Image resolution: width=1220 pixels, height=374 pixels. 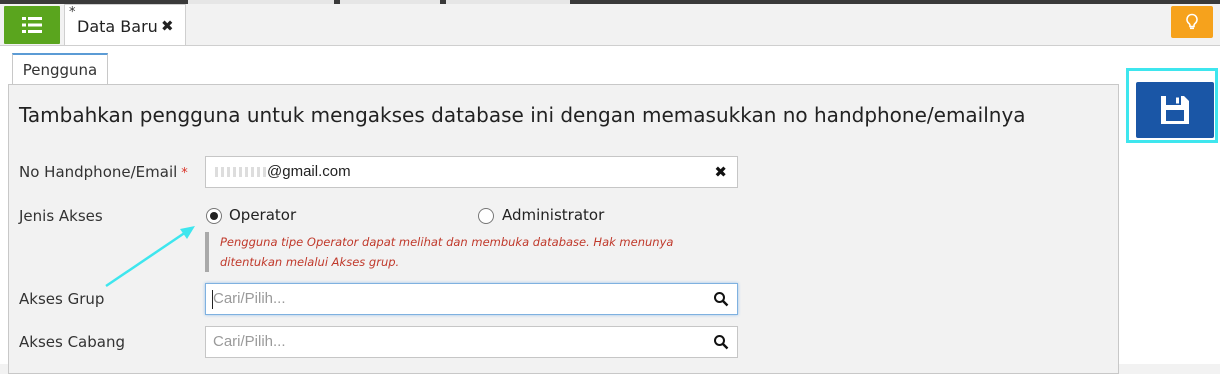 I want to click on contact-input: @gmail.com ✖, so click(x=471, y=172).